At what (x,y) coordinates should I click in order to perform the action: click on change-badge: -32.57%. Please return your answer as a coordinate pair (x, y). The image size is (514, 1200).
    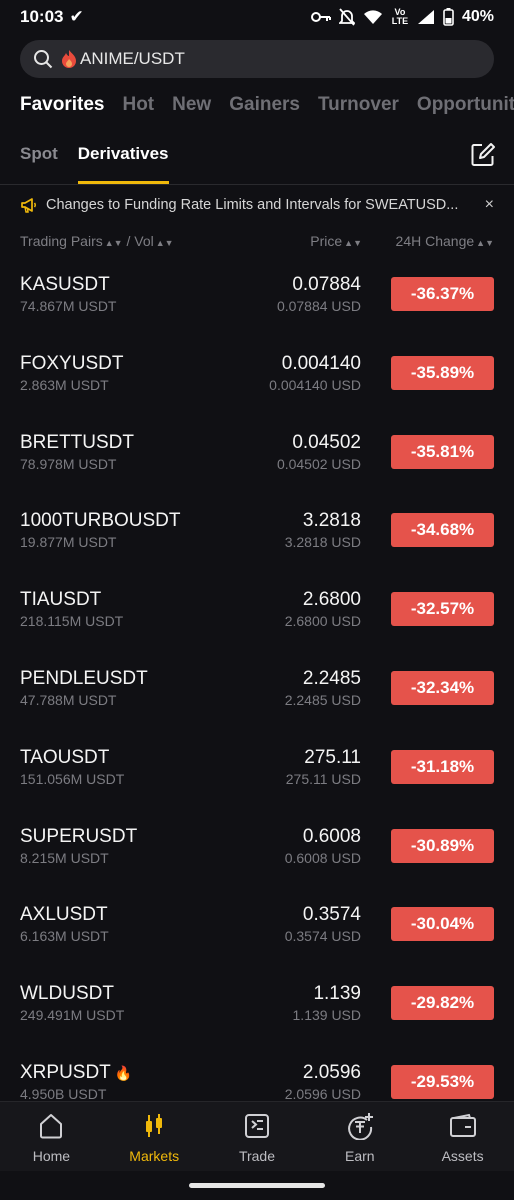
    Looking at the image, I should click on (442, 609).